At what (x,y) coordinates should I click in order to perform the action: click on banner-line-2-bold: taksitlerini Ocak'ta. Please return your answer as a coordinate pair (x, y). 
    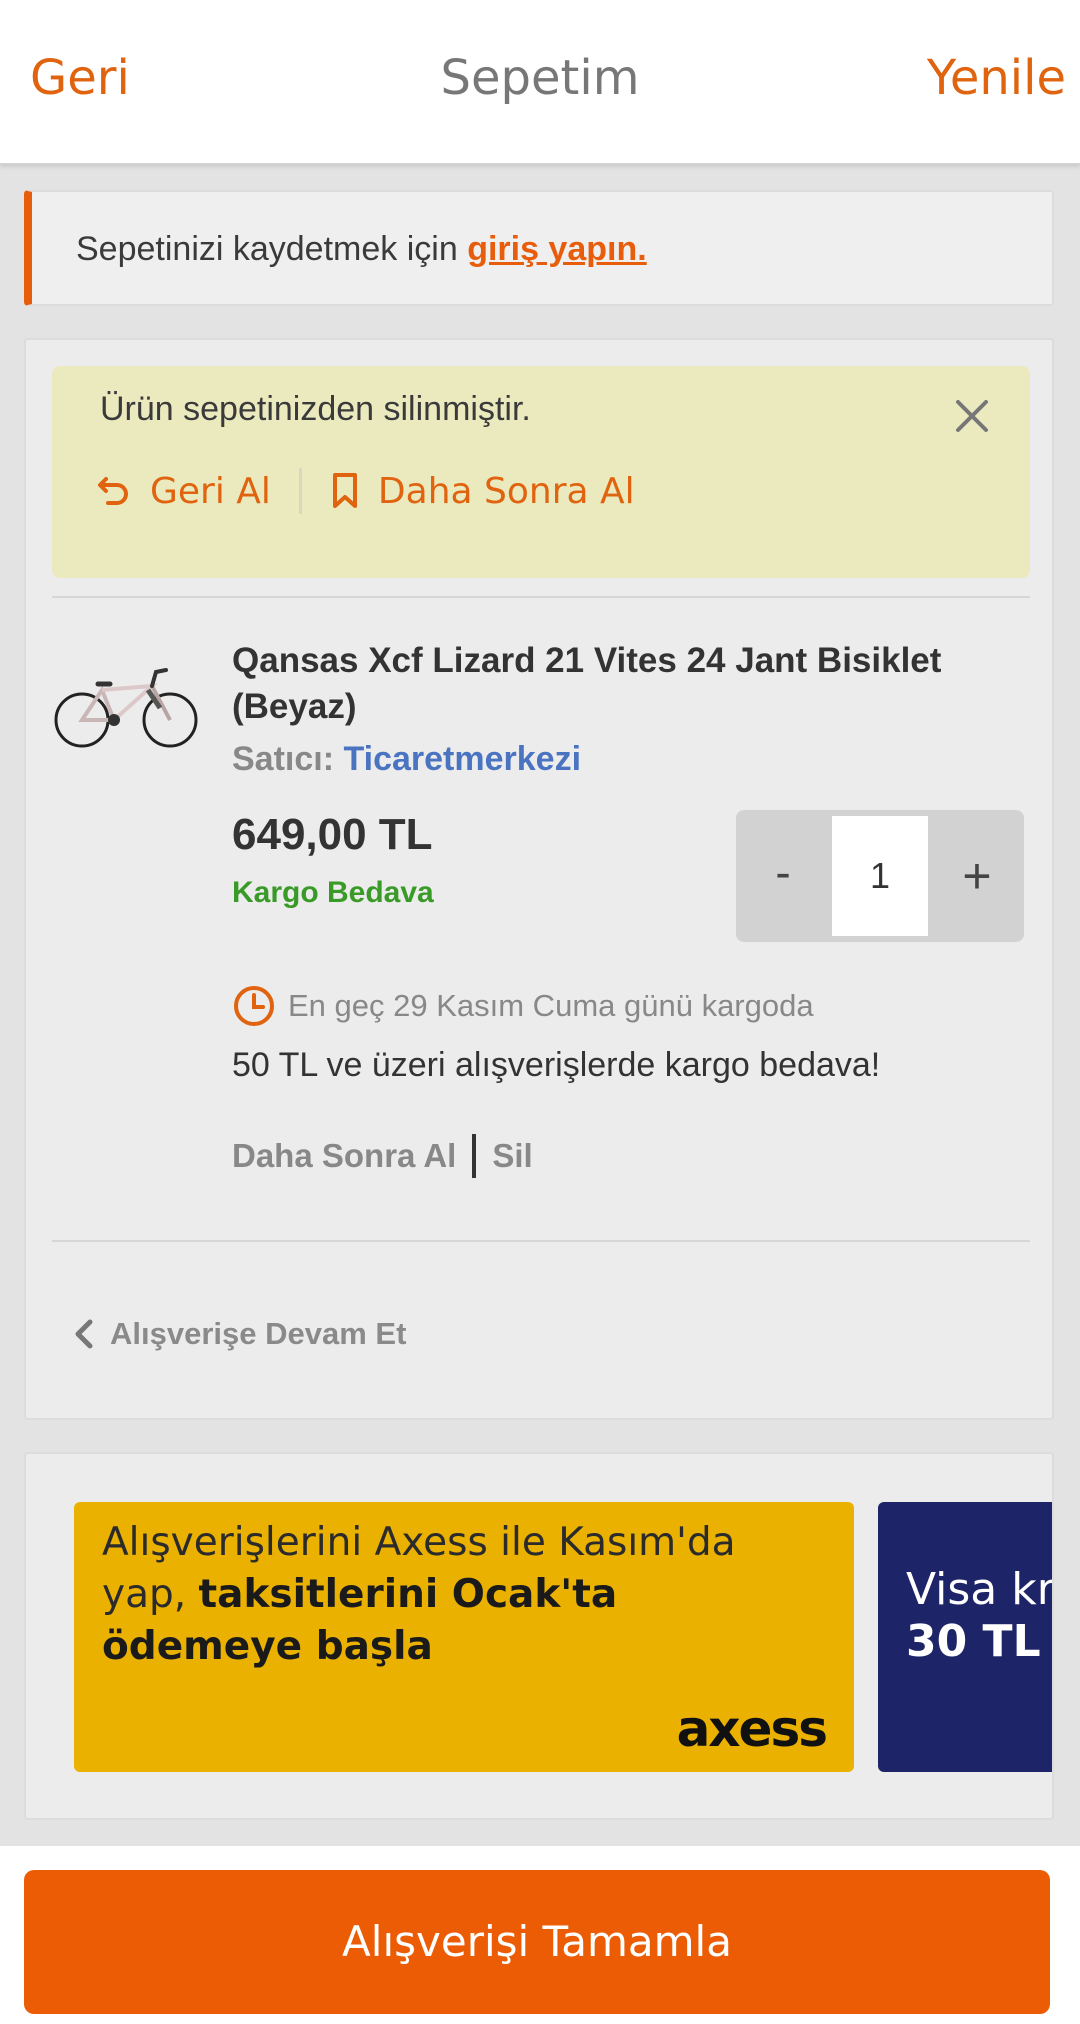
    Looking at the image, I should click on (408, 1594).